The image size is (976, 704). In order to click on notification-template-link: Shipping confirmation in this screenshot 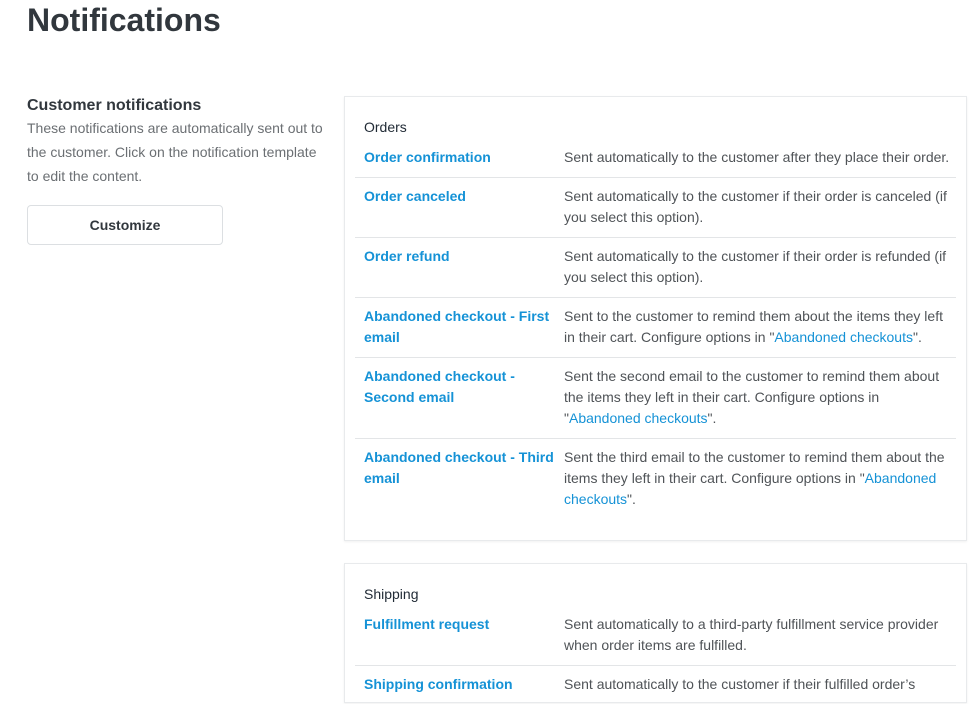, I will do `click(464, 684)`.